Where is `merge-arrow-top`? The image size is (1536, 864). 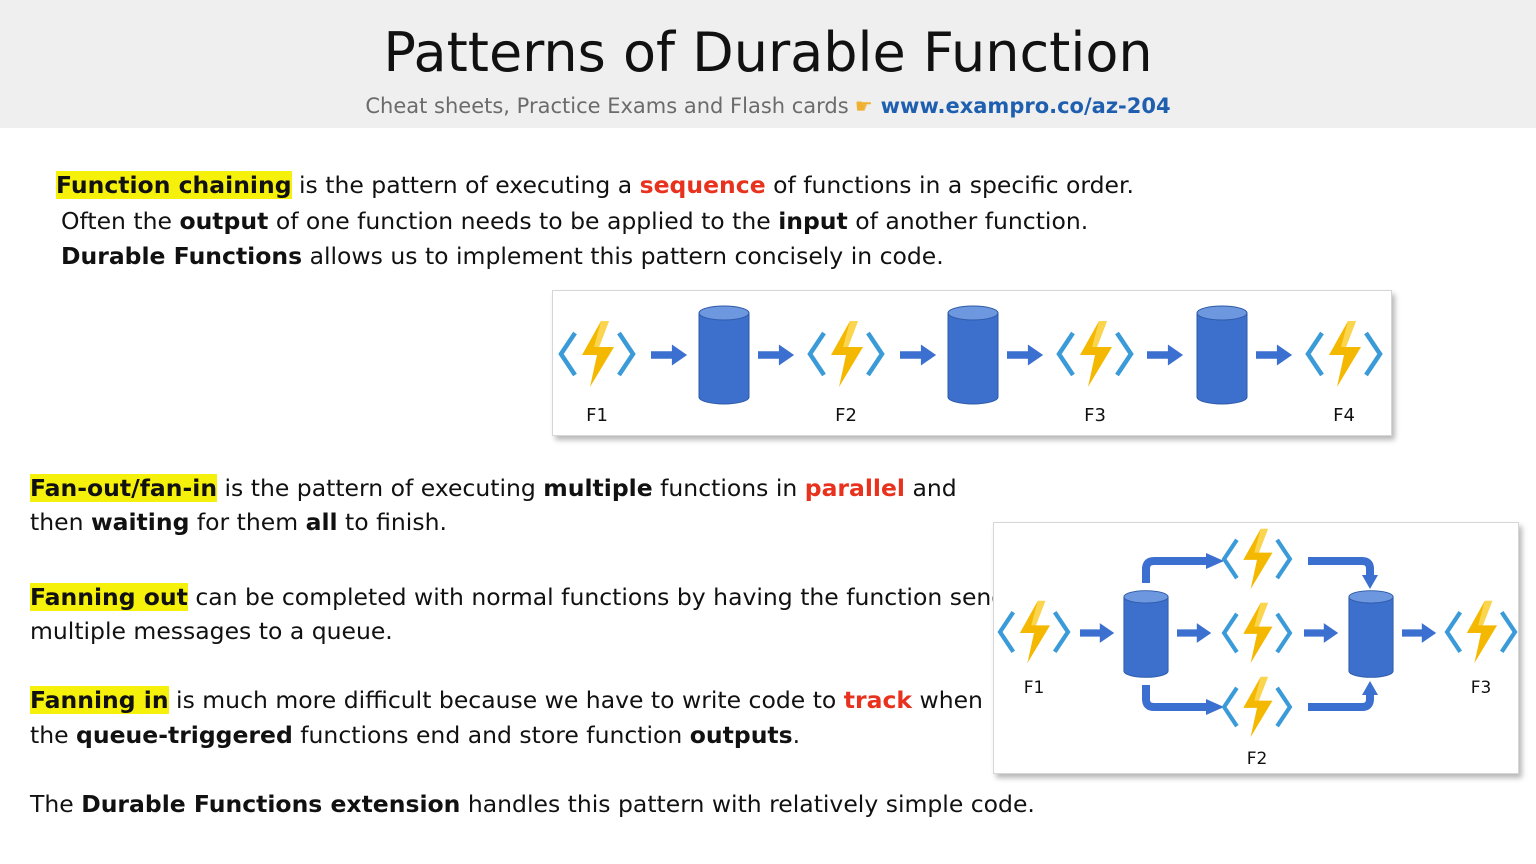 merge-arrow-top is located at coordinates (1341, 567).